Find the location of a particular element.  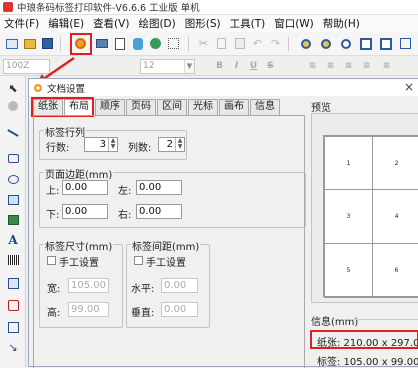

new-icon is located at coordinates (11, 43).